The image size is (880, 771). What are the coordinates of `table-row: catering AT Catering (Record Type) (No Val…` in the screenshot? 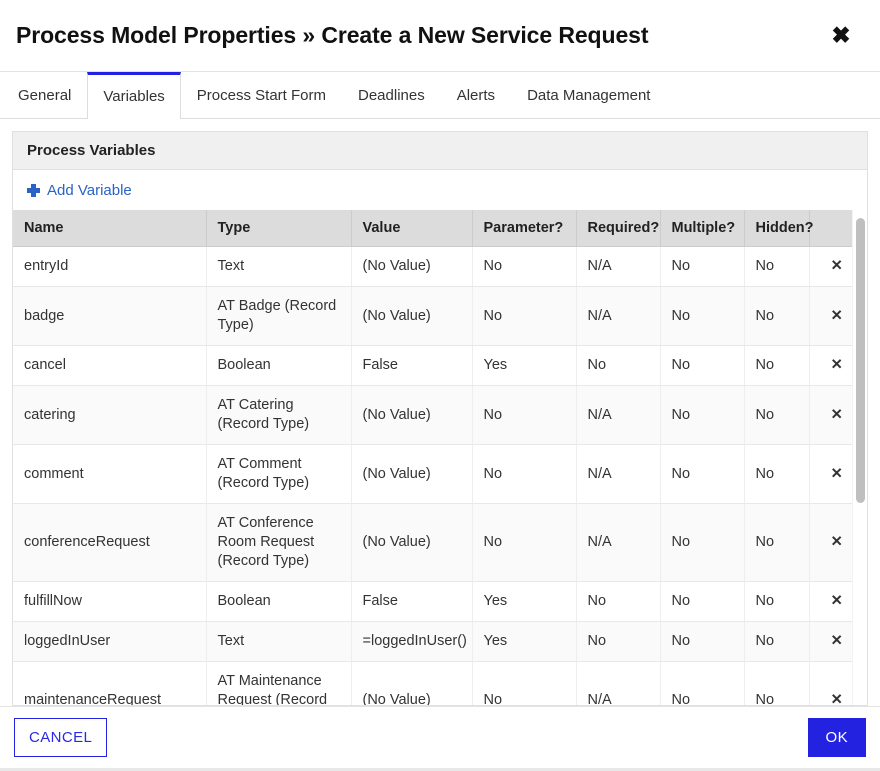 It's located at (438, 415).